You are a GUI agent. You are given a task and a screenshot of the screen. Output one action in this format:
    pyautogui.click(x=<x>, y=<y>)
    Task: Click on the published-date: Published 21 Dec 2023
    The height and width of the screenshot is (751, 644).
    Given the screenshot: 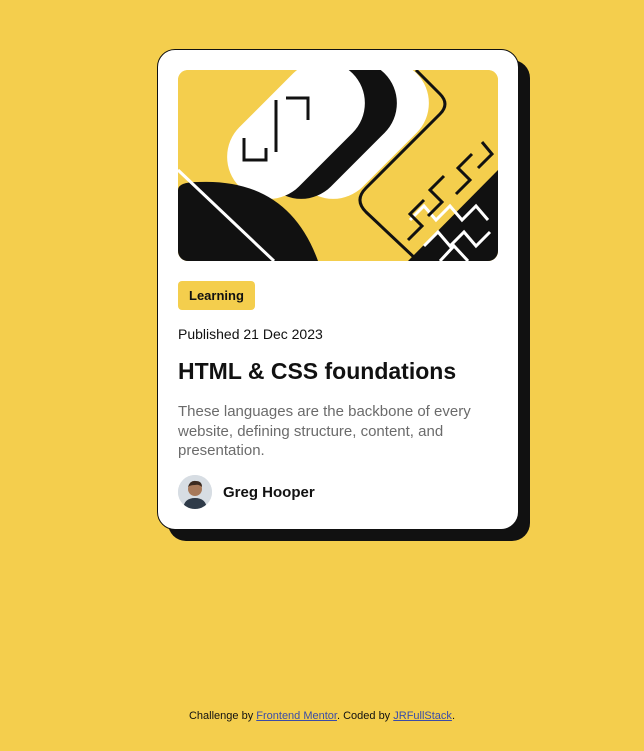 What is the action you would take?
    pyautogui.click(x=250, y=334)
    